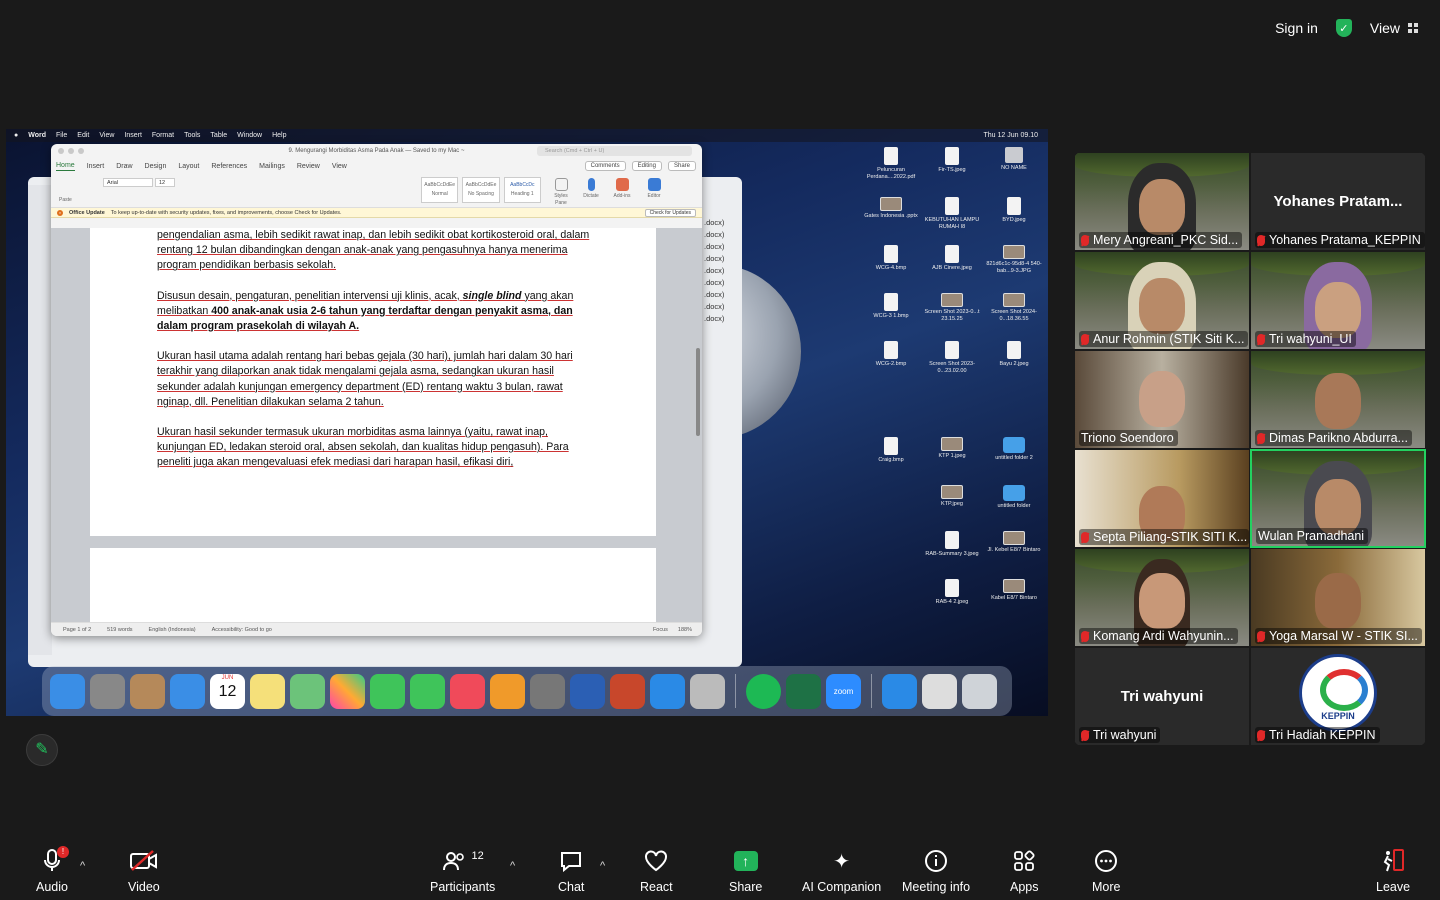 The image size is (1440, 900). What do you see at coordinates (936, 871) in the screenshot?
I see `meeting-info-button: Meeting info` at bounding box center [936, 871].